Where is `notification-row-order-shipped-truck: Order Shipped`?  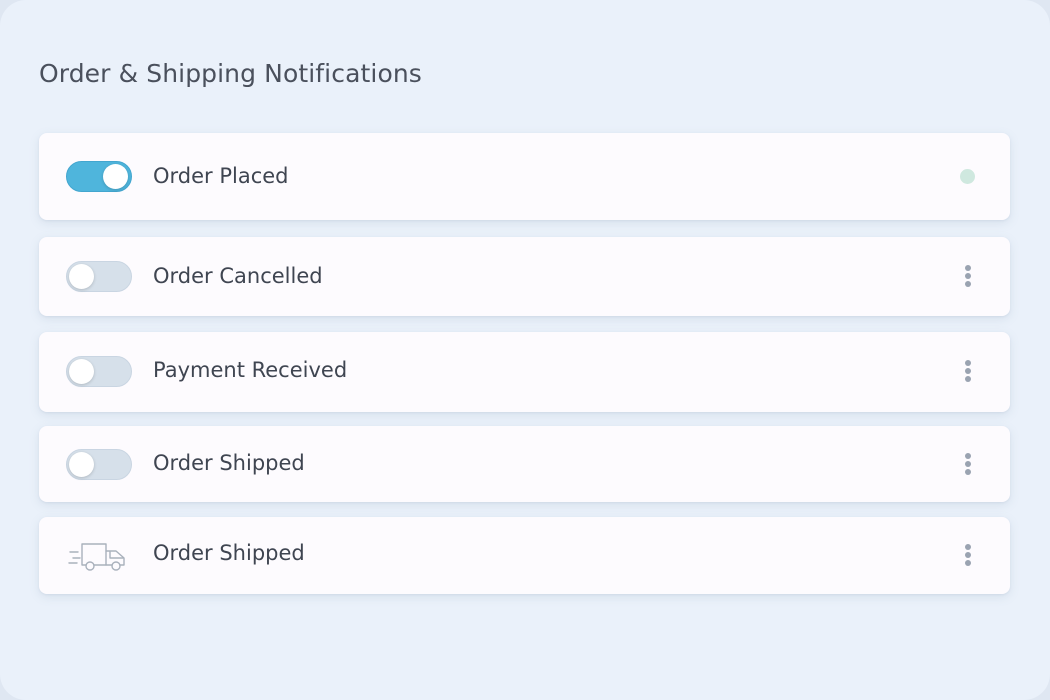
notification-row-order-shipped-truck: Order Shipped is located at coordinates (524, 555).